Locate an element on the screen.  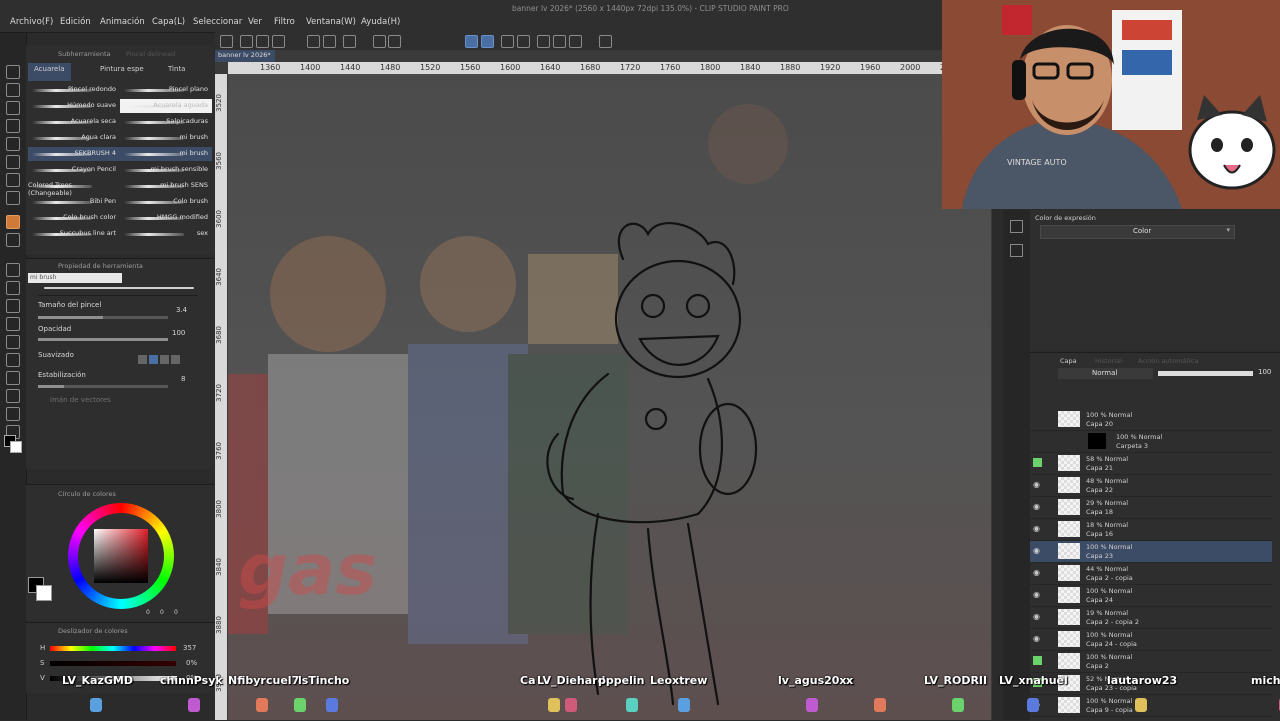
layer-row: 100 % Normal Capa 20 is located at coordinates (1151, 420).